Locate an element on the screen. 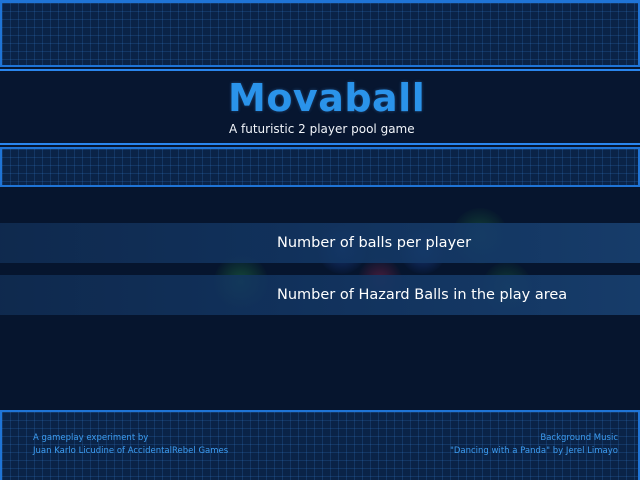  option-hazard-balls: Number of Hazard Balls in the play area is located at coordinates (320, 295).